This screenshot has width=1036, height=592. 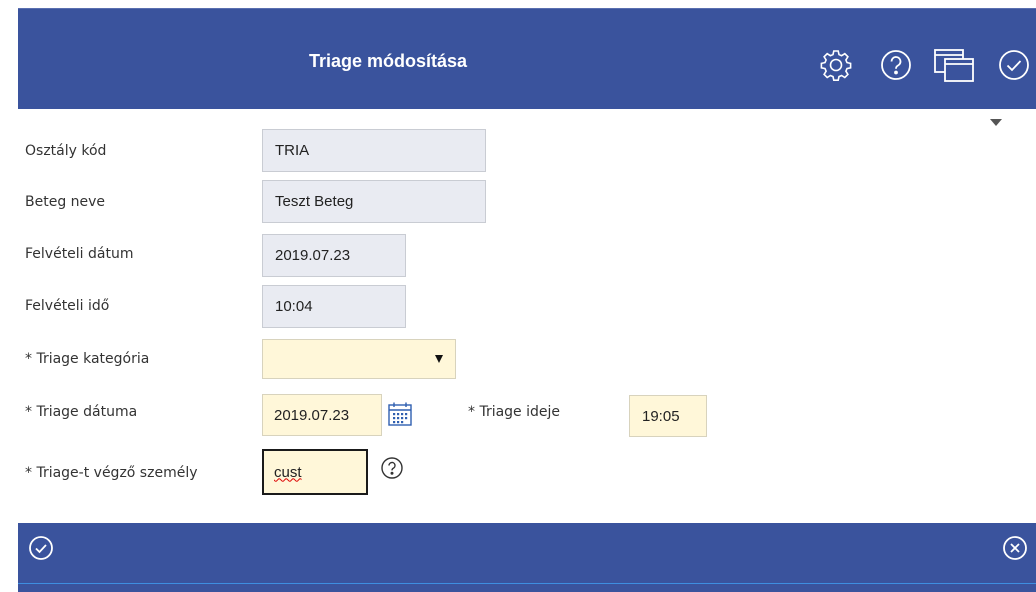 I want to click on triage-category-label: * Triage kategória, so click(x=87, y=359).